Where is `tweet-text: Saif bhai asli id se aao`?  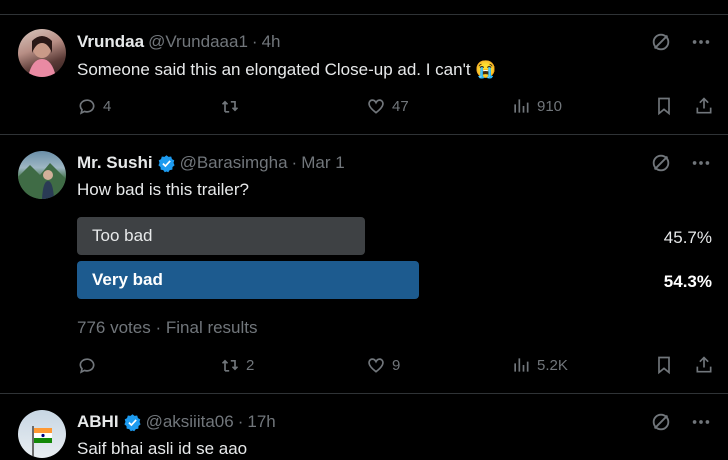
tweet-text: Saif bhai asli id se aao is located at coordinates (162, 448).